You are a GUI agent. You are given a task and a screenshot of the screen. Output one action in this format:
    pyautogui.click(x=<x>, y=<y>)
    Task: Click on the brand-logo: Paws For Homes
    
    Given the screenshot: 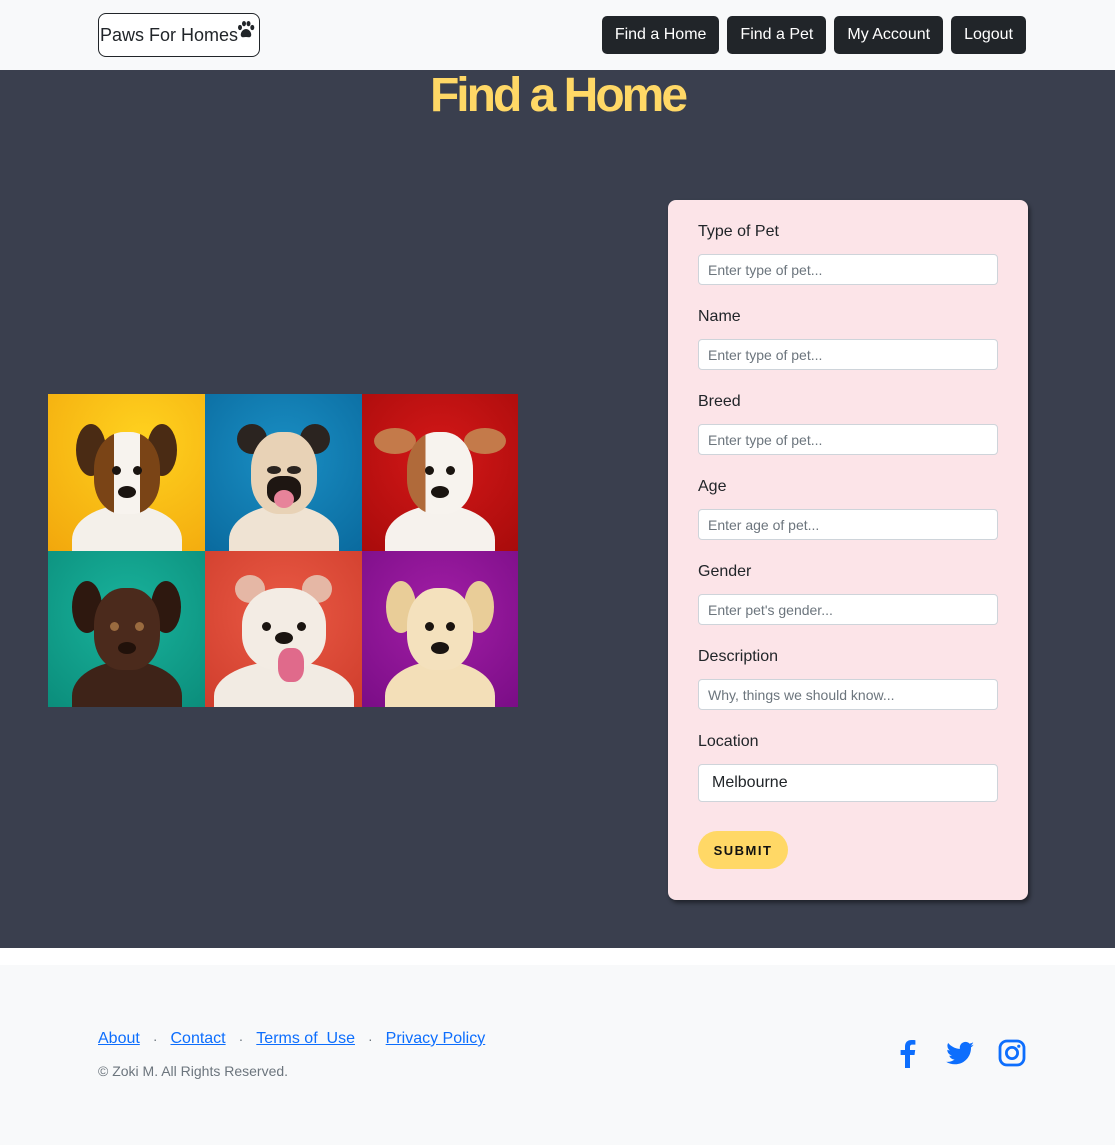 What is the action you would take?
    pyautogui.click(x=179, y=35)
    